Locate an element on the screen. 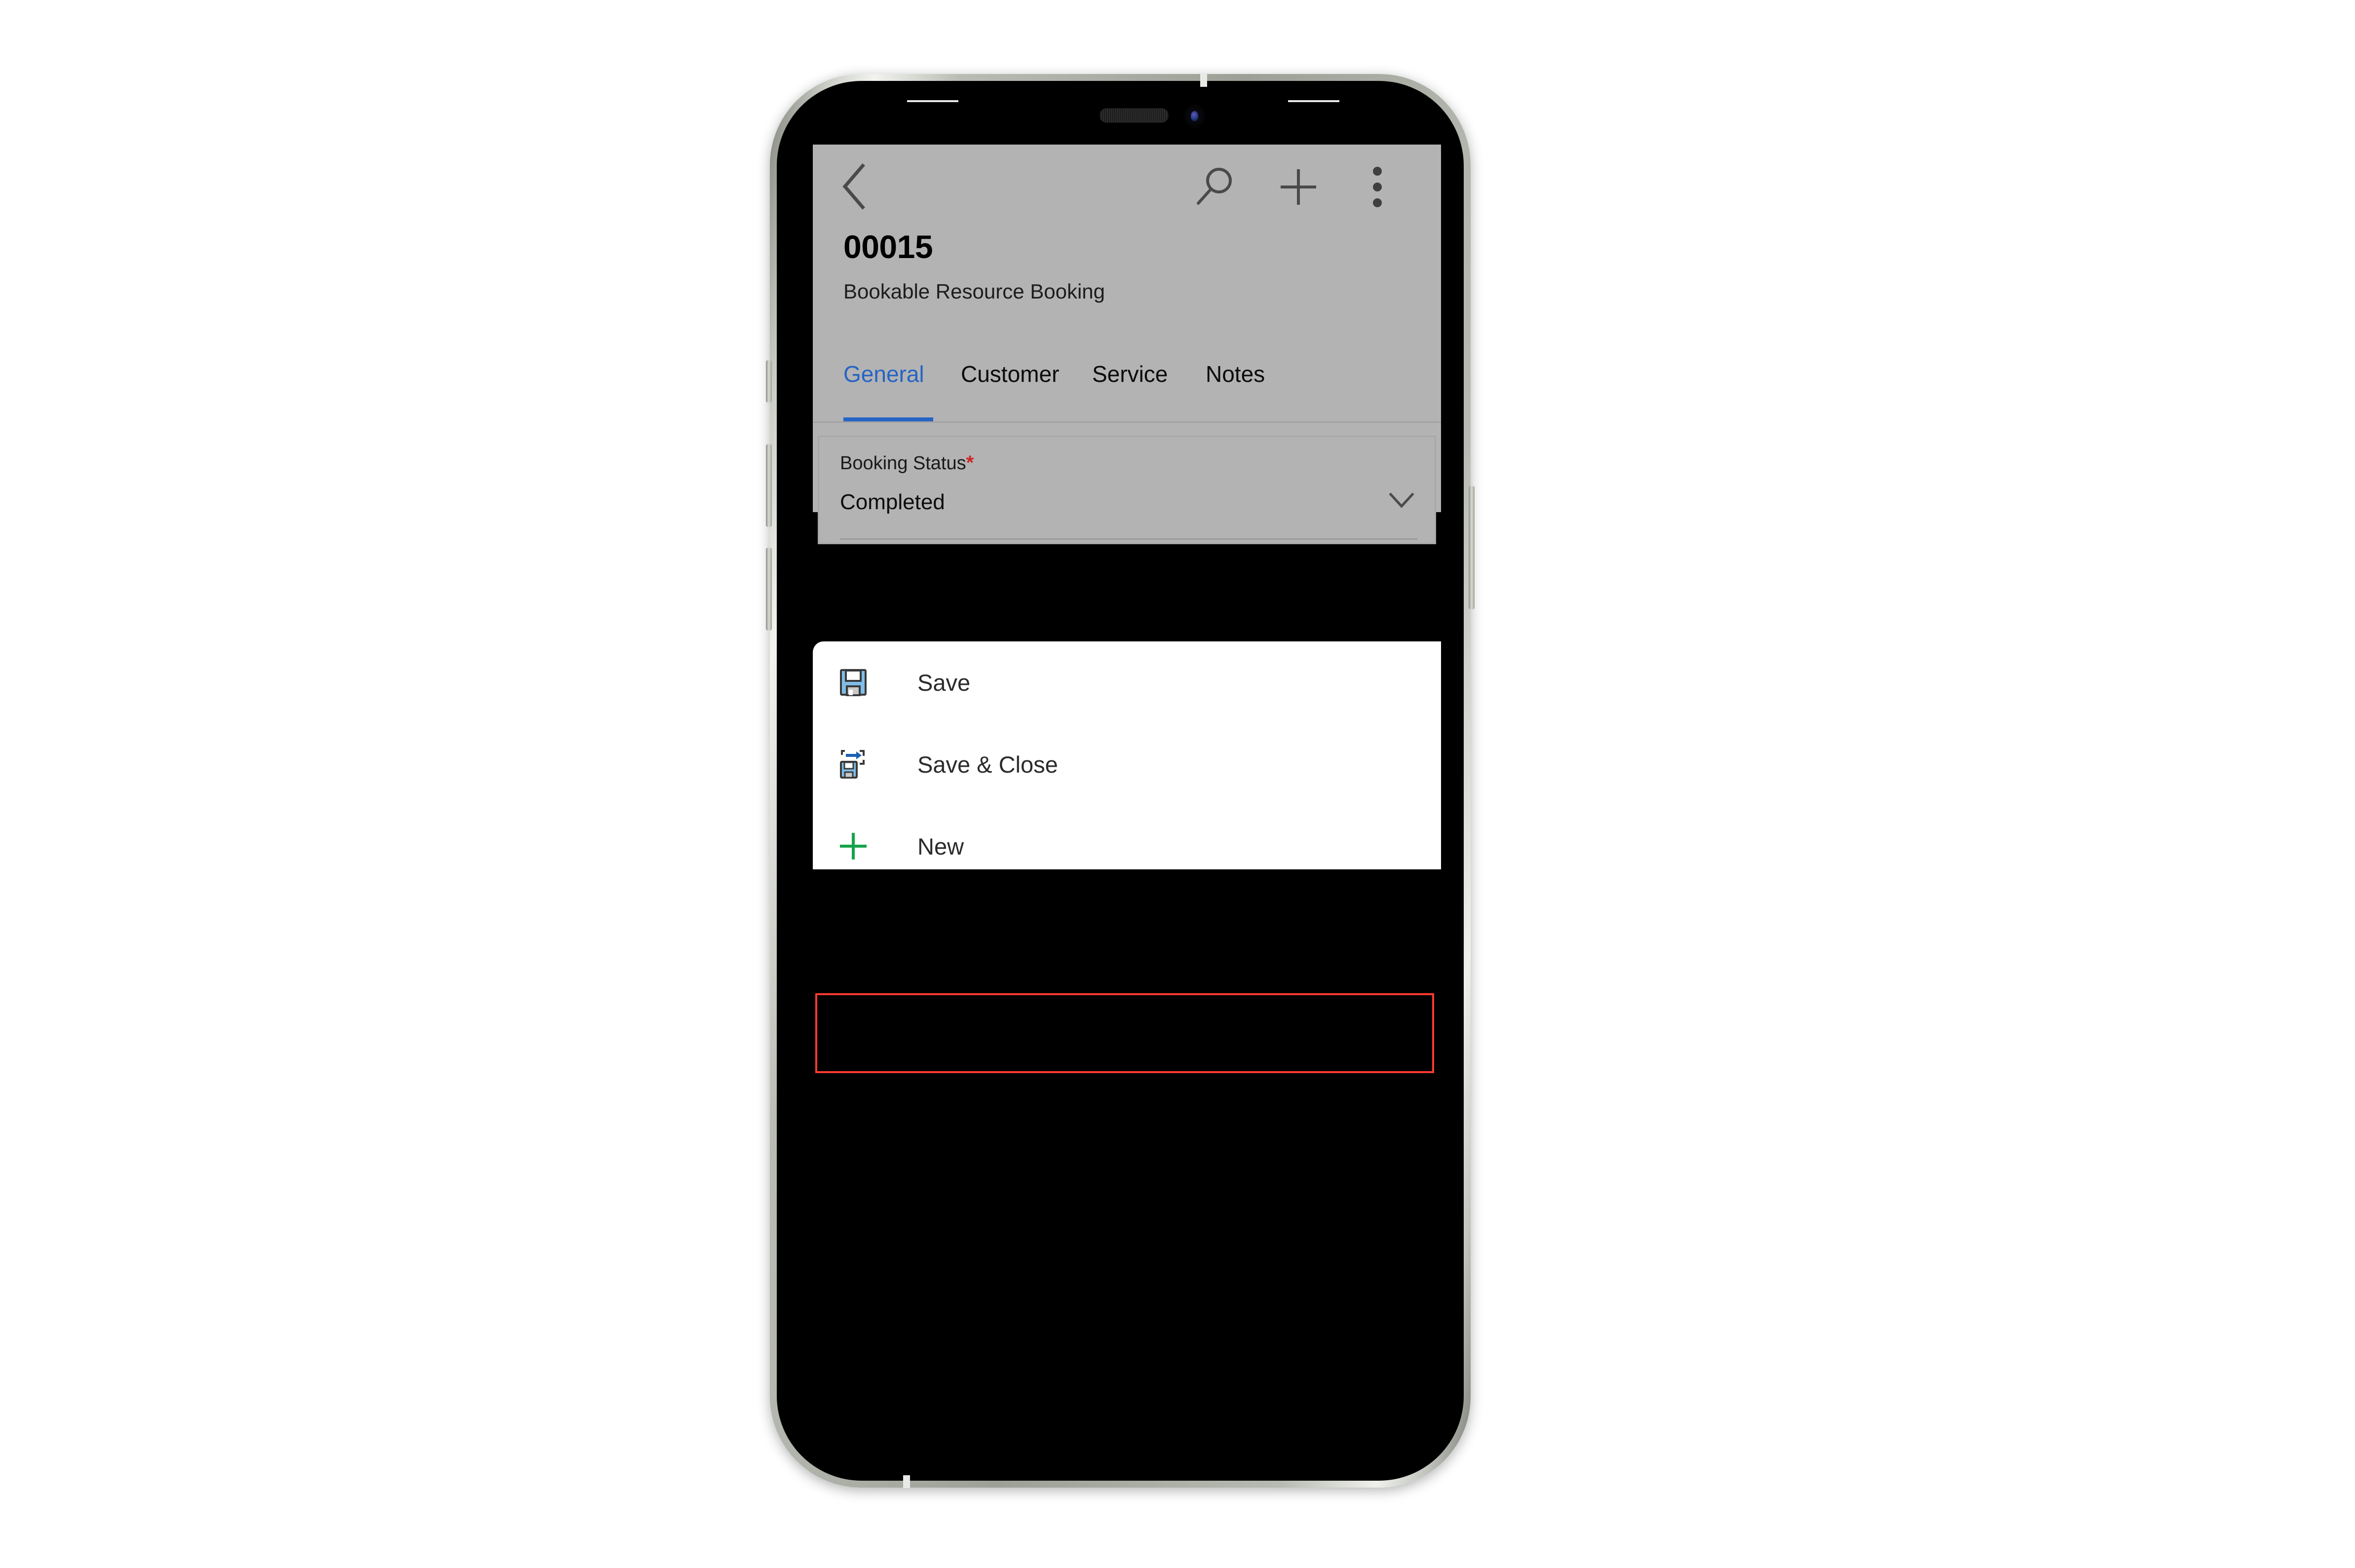 This screenshot has width=2355, height=1568. plus-icon is located at coordinates (1298, 187).